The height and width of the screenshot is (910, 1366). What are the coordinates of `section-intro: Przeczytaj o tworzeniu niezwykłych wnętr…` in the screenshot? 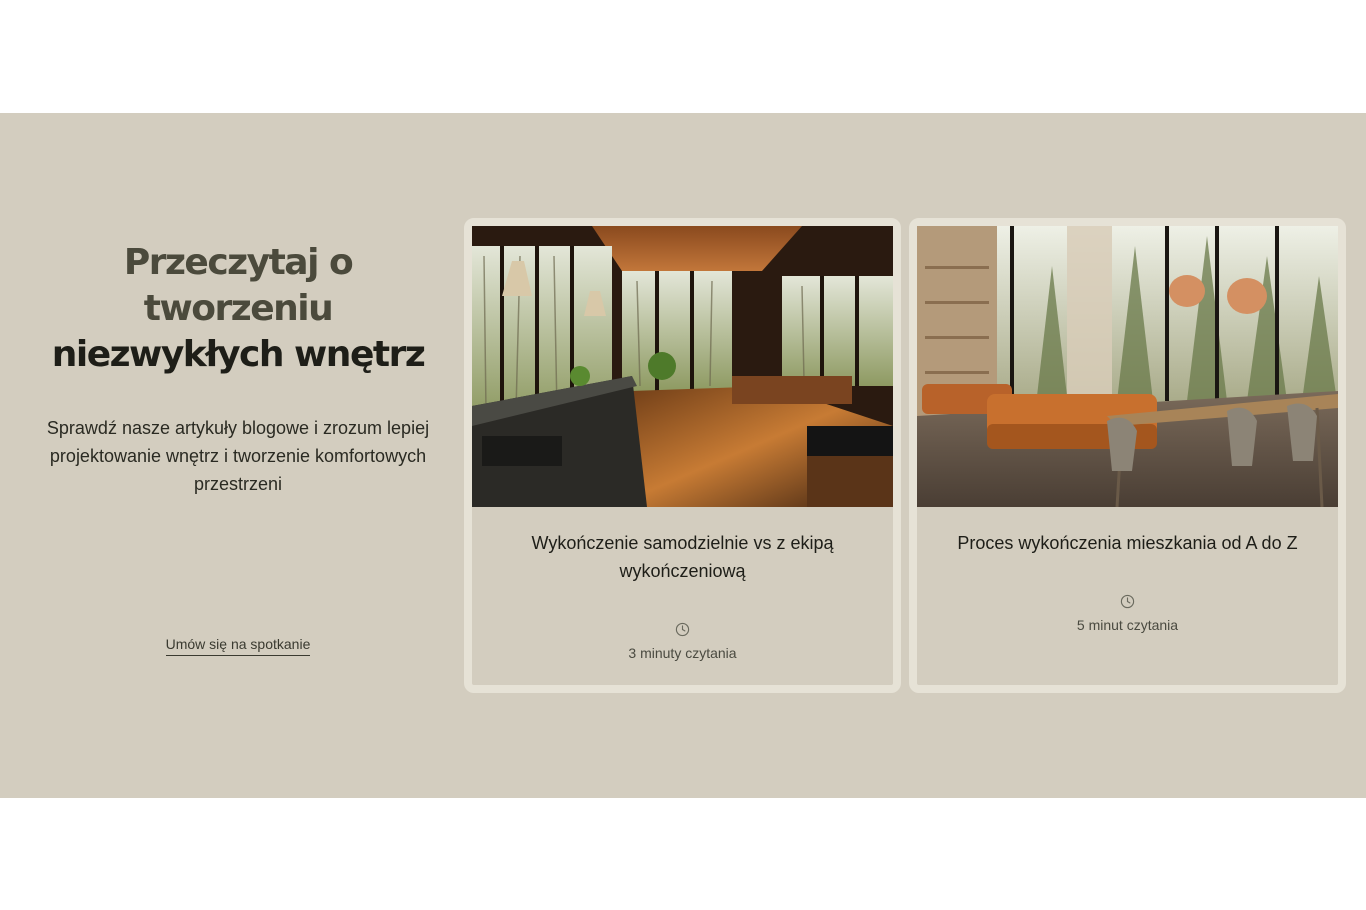 It's located at (238, 309).